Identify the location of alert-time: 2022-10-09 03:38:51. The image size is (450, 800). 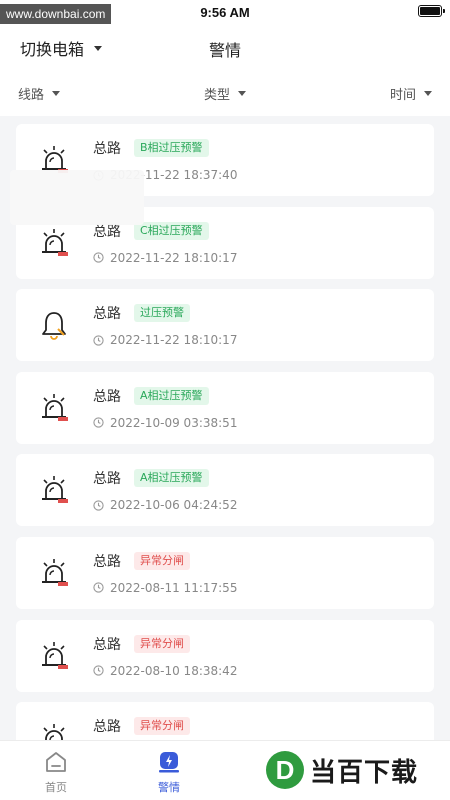
(165, 423).